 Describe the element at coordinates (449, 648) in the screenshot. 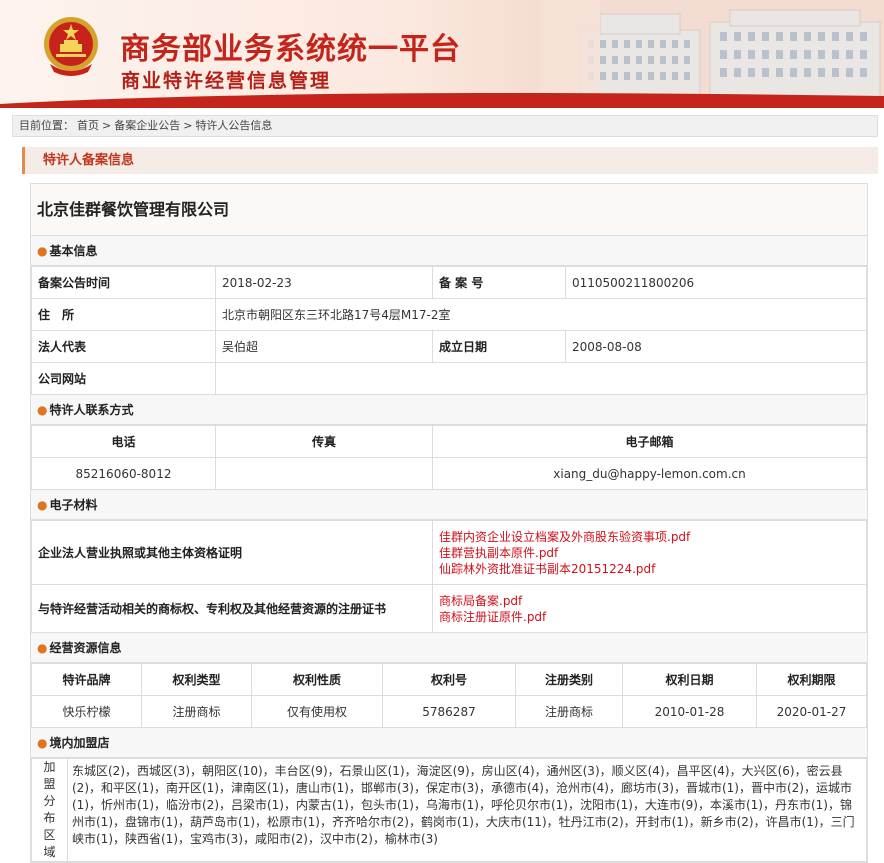

I see `resources-heading: ● 经营资源信息` at that location.